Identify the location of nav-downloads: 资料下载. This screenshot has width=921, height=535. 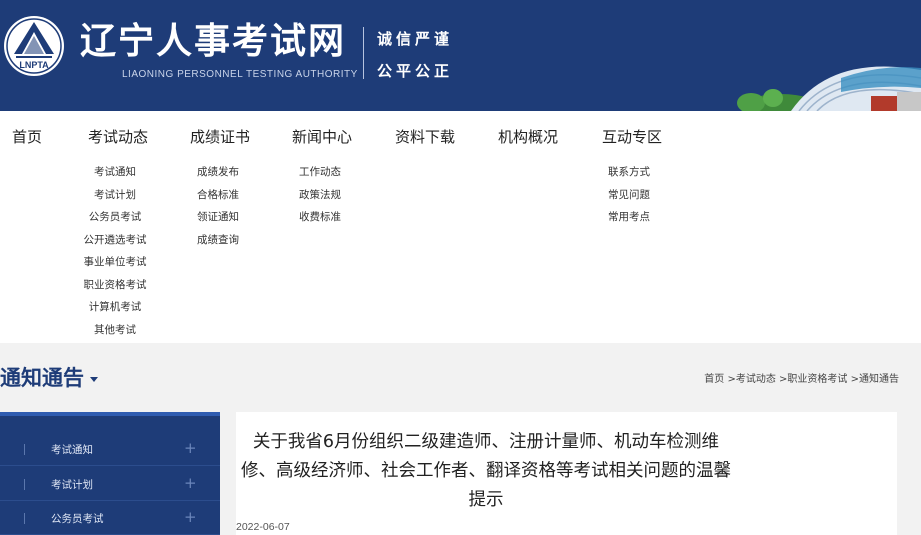
(425, 136).